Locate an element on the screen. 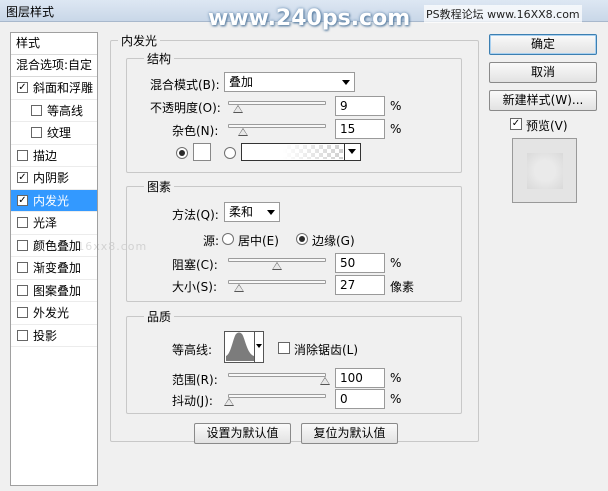 This screenshot has height=491, width=608. range-unit: % is located at coordinates (396, 378).